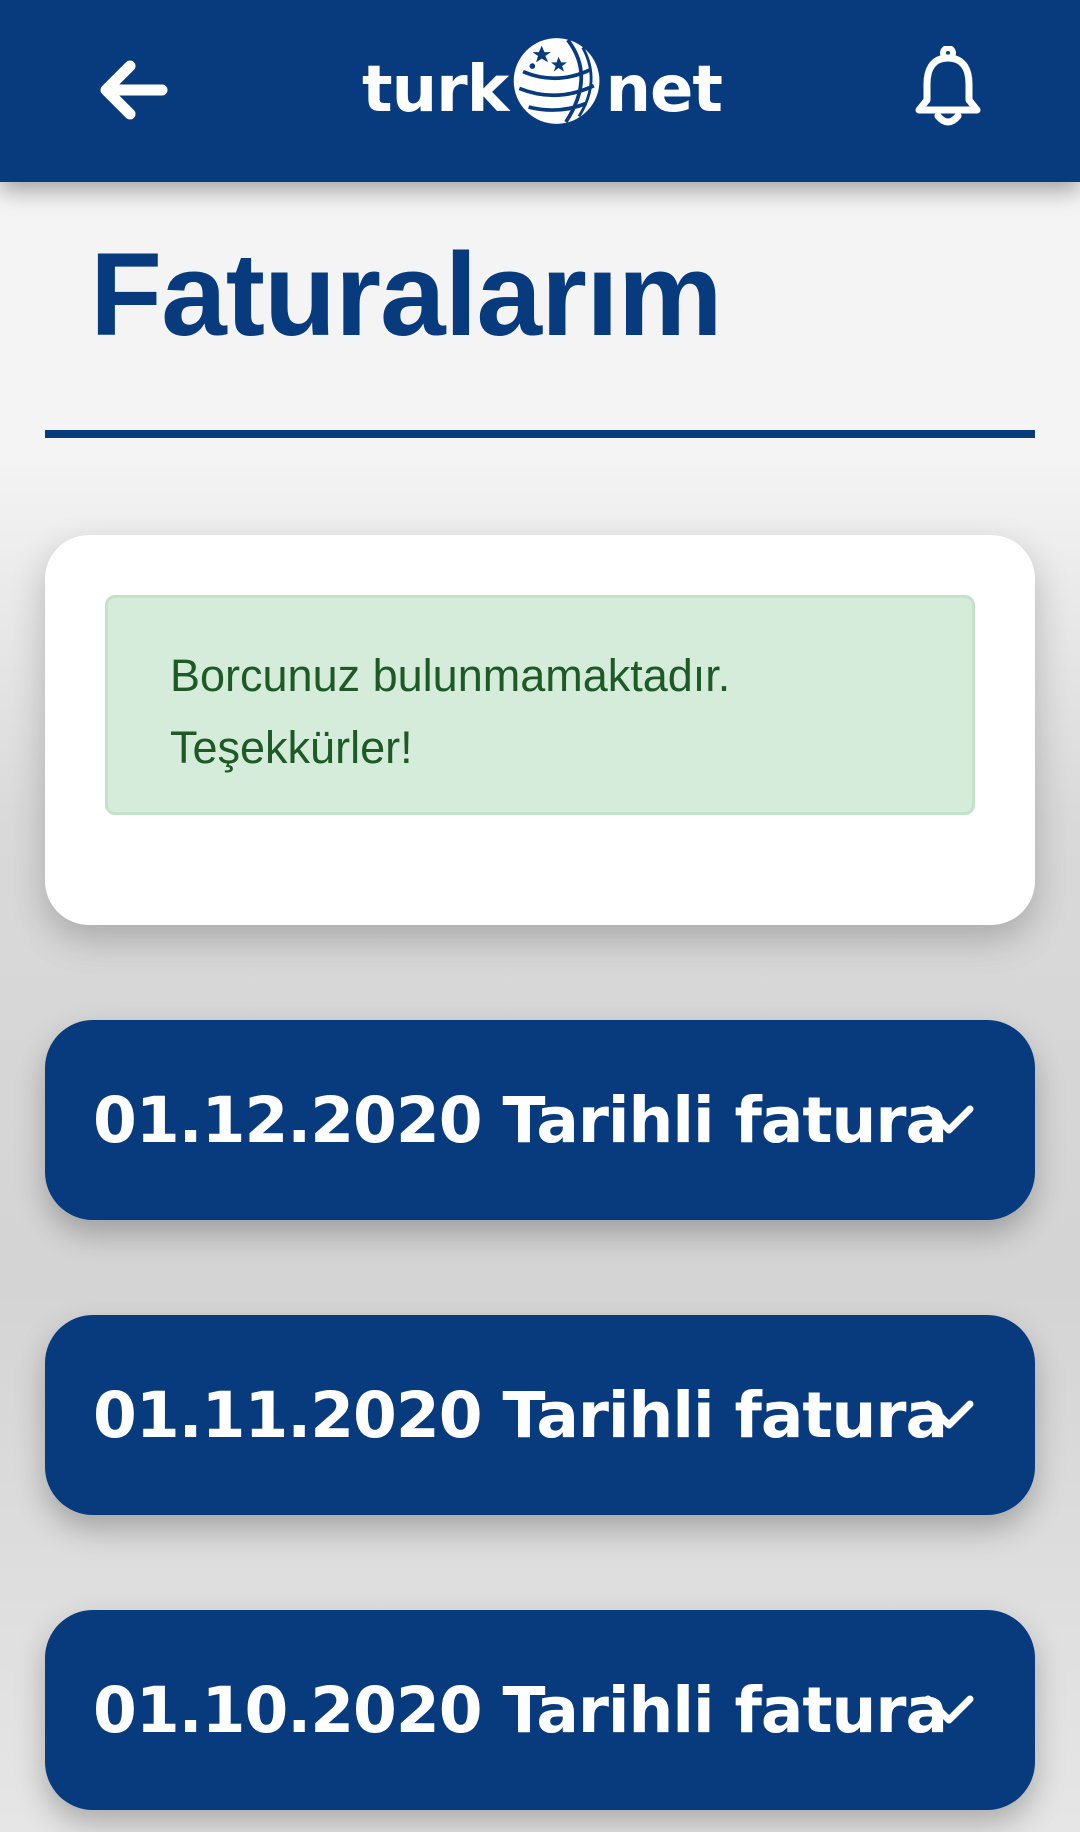 Image resolution: width=1080 pixels, height=1832 pixels. I want to click on globe-logo-icon, so click(557, 81).